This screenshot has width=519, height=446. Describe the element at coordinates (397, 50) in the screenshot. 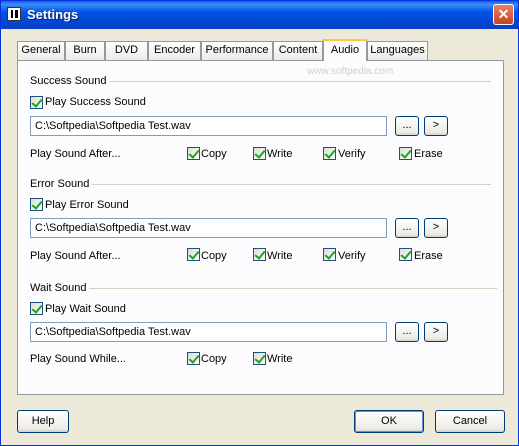

I see `tab-languages: Languages` at that location.